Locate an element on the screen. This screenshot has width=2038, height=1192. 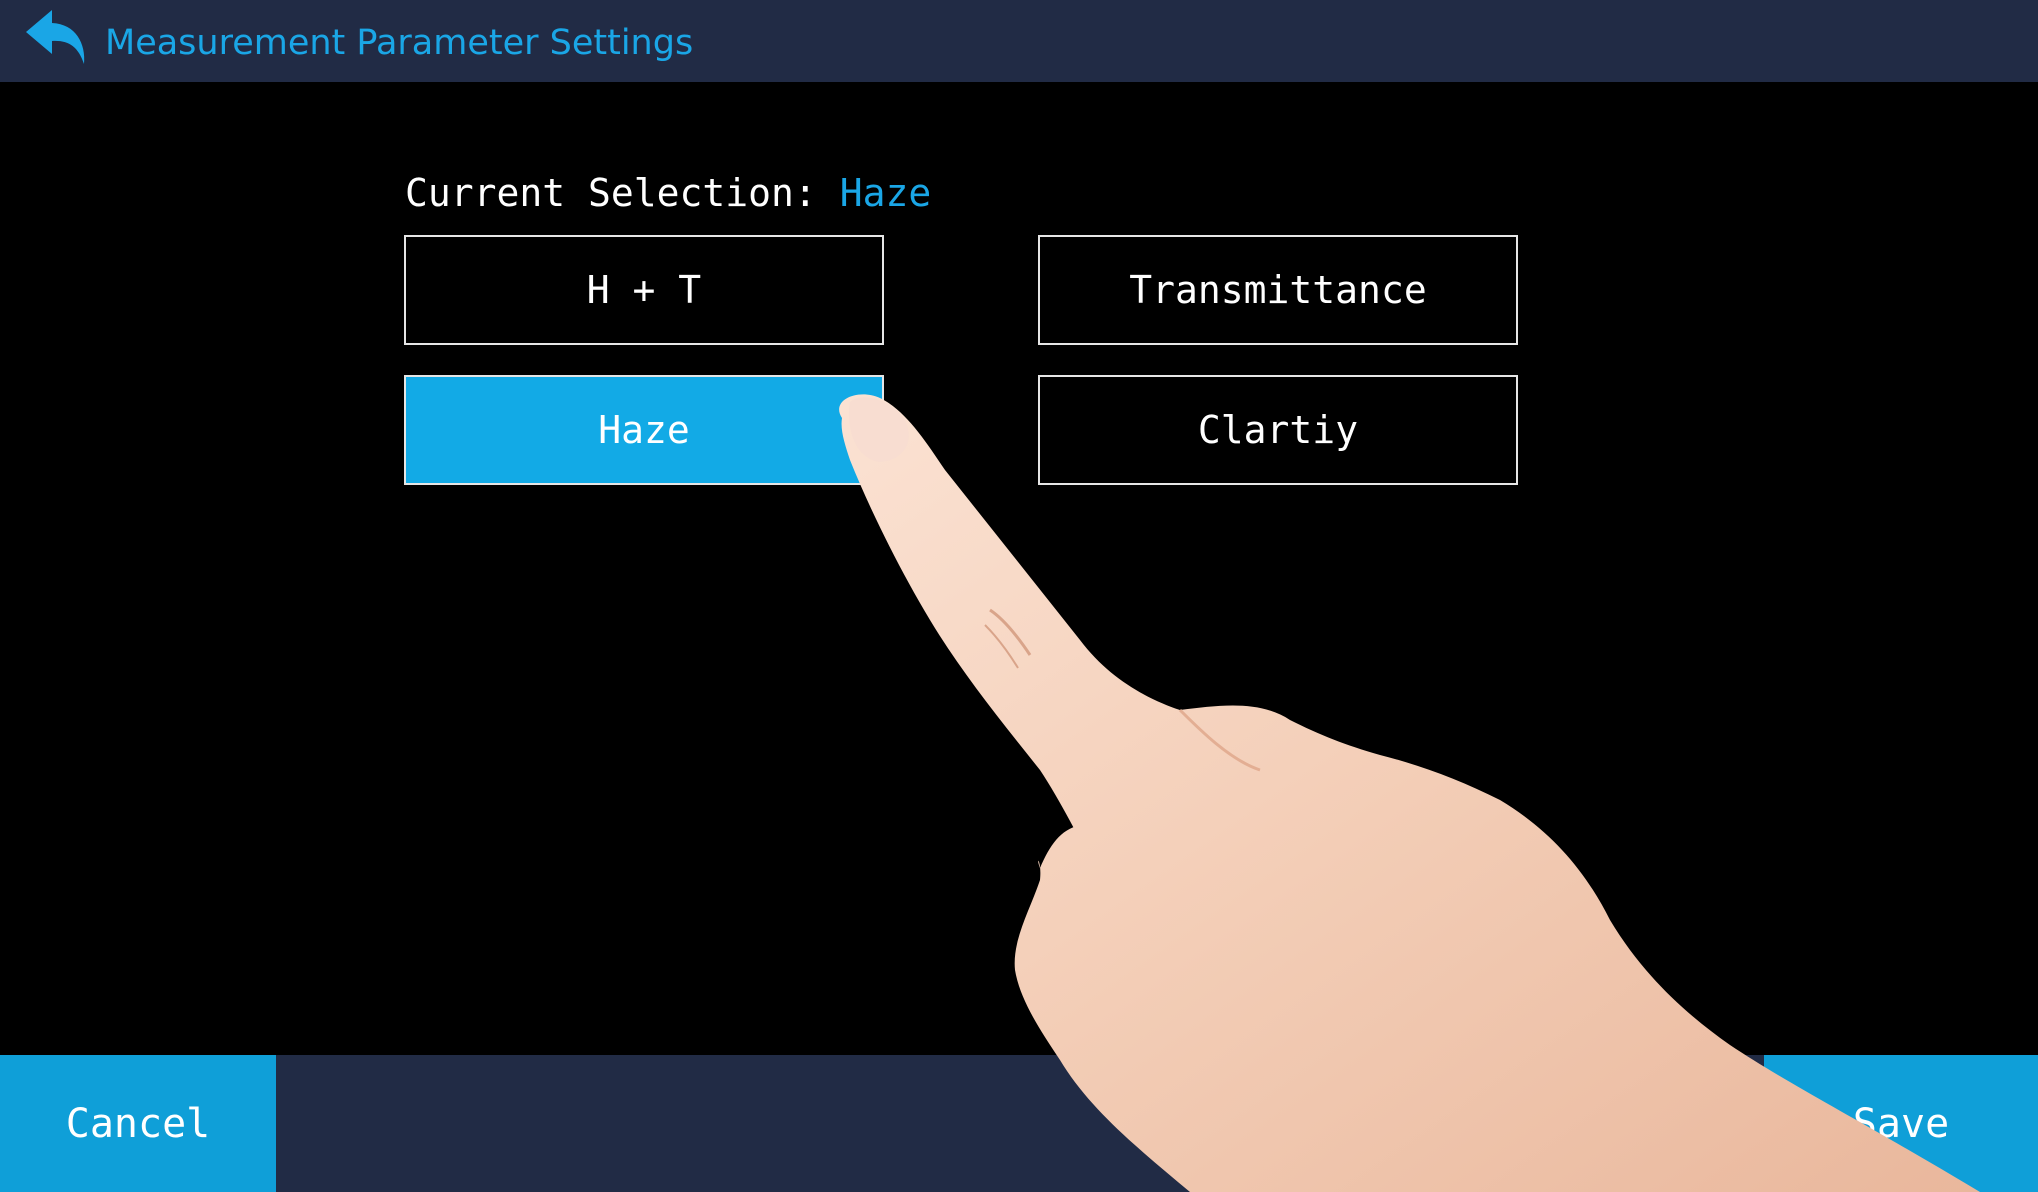
option-haze-label: Haze is located at coordinates (644, 430).